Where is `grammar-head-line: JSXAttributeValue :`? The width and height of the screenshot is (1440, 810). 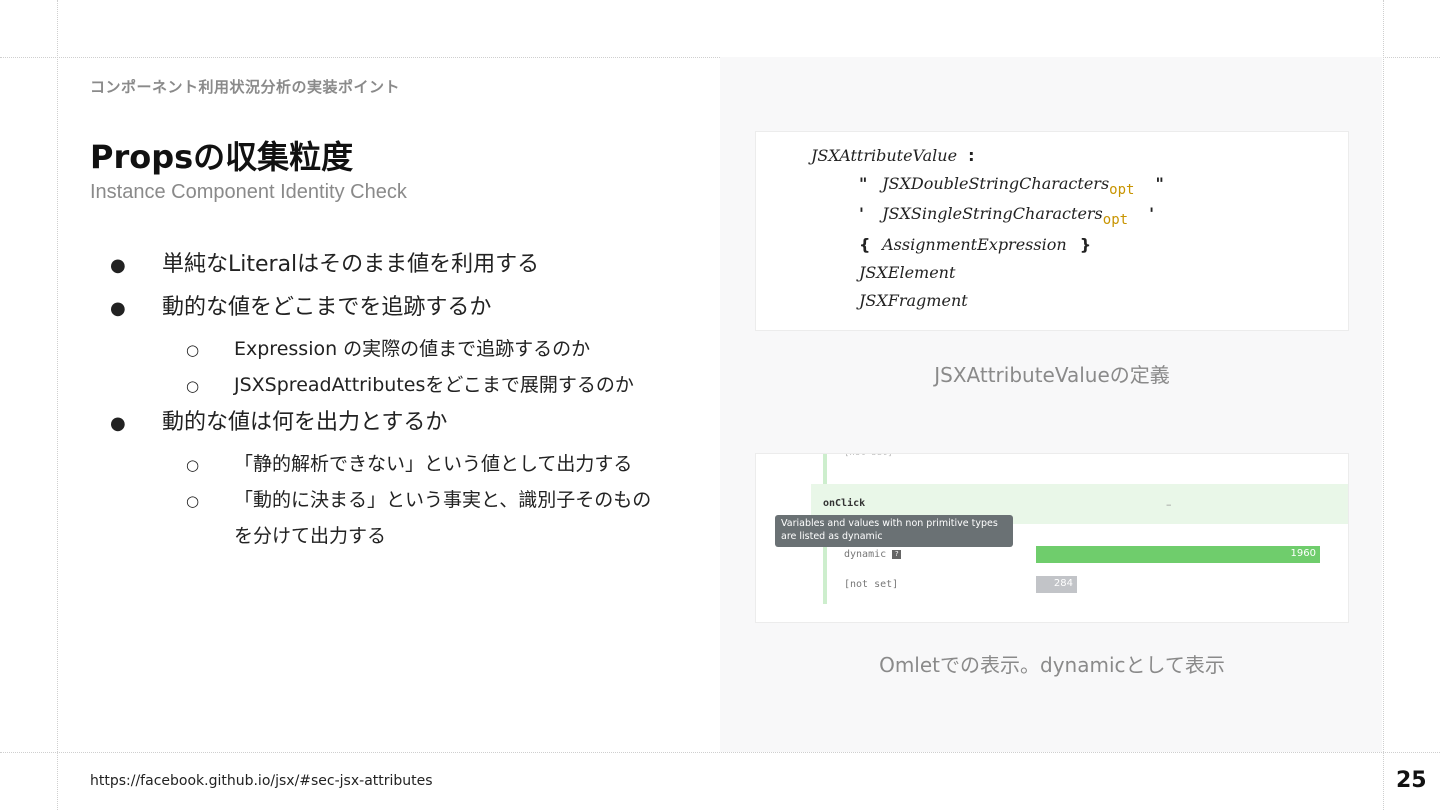
grammar-head-line: JSXAttributeValue : is located at coordinates (893, 155).